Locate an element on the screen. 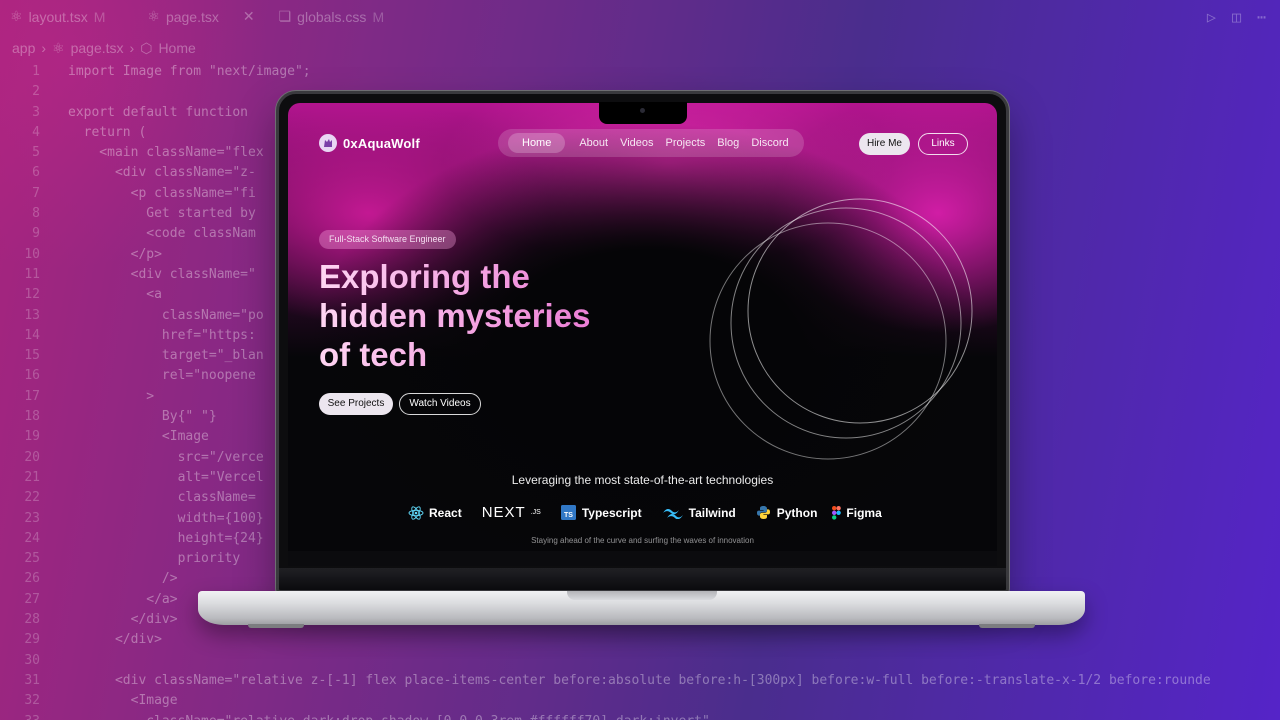 The height and width of the screenshot is (720, 1280). line-number: 4 is located at coordinates (36, 132).